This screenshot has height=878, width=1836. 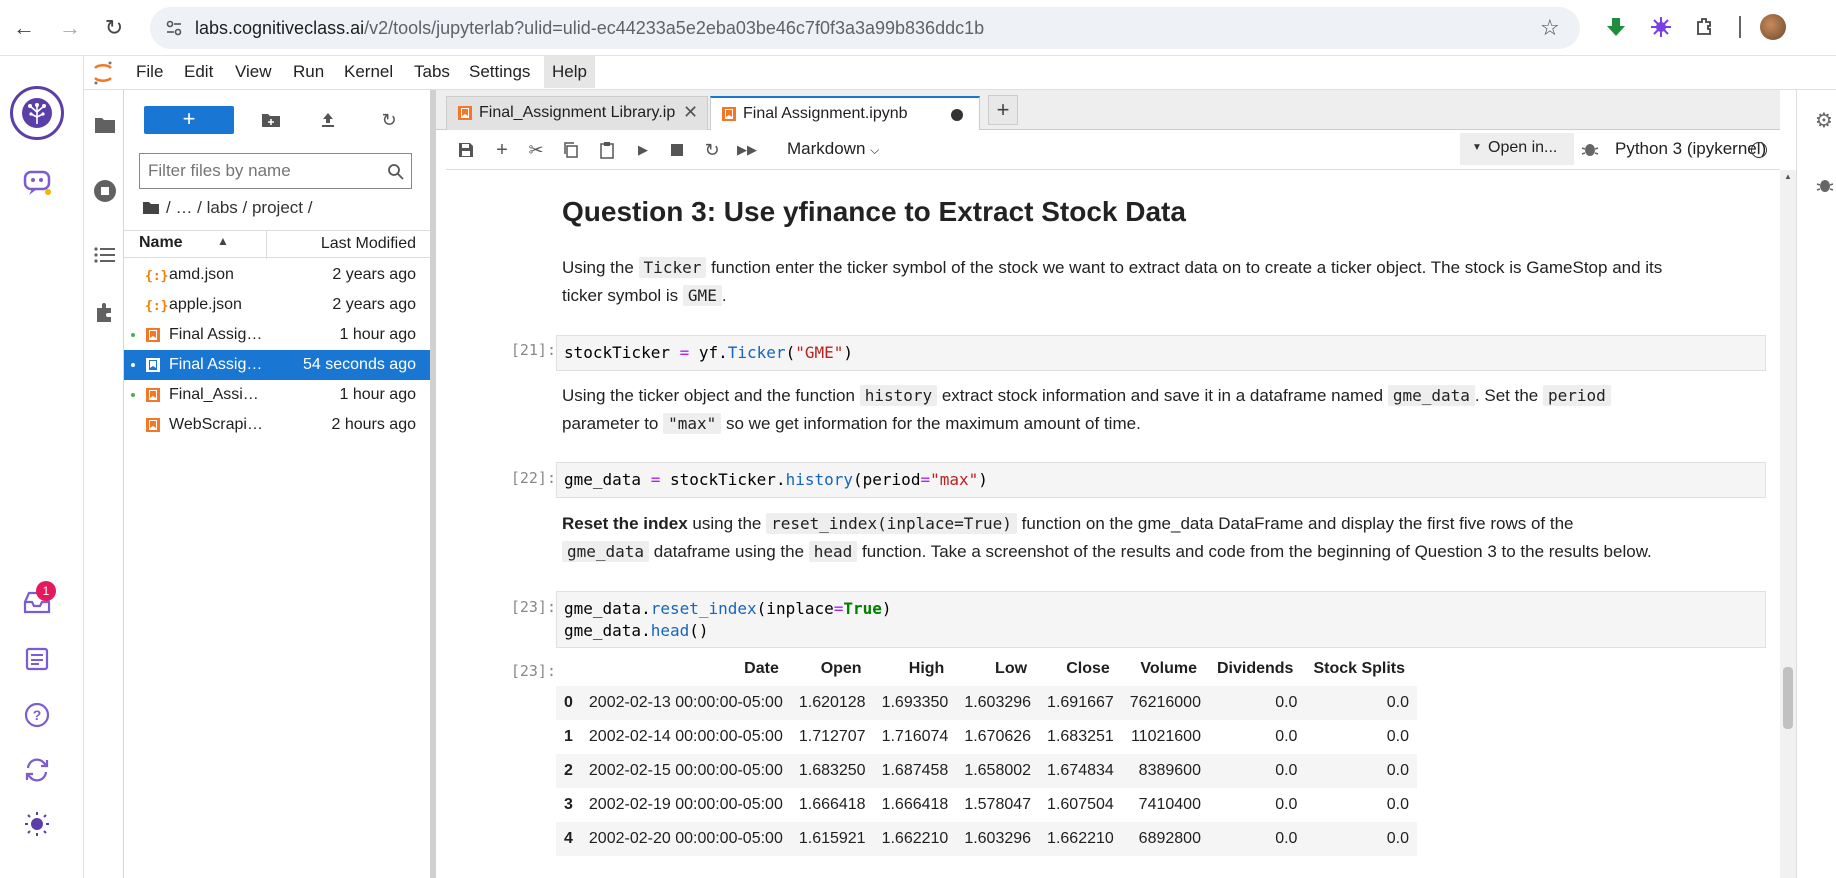 What do you see at coordinates (536, 150) in the screenshot?
I see `cut-icon: ✂` at bounding box center [536, 150].